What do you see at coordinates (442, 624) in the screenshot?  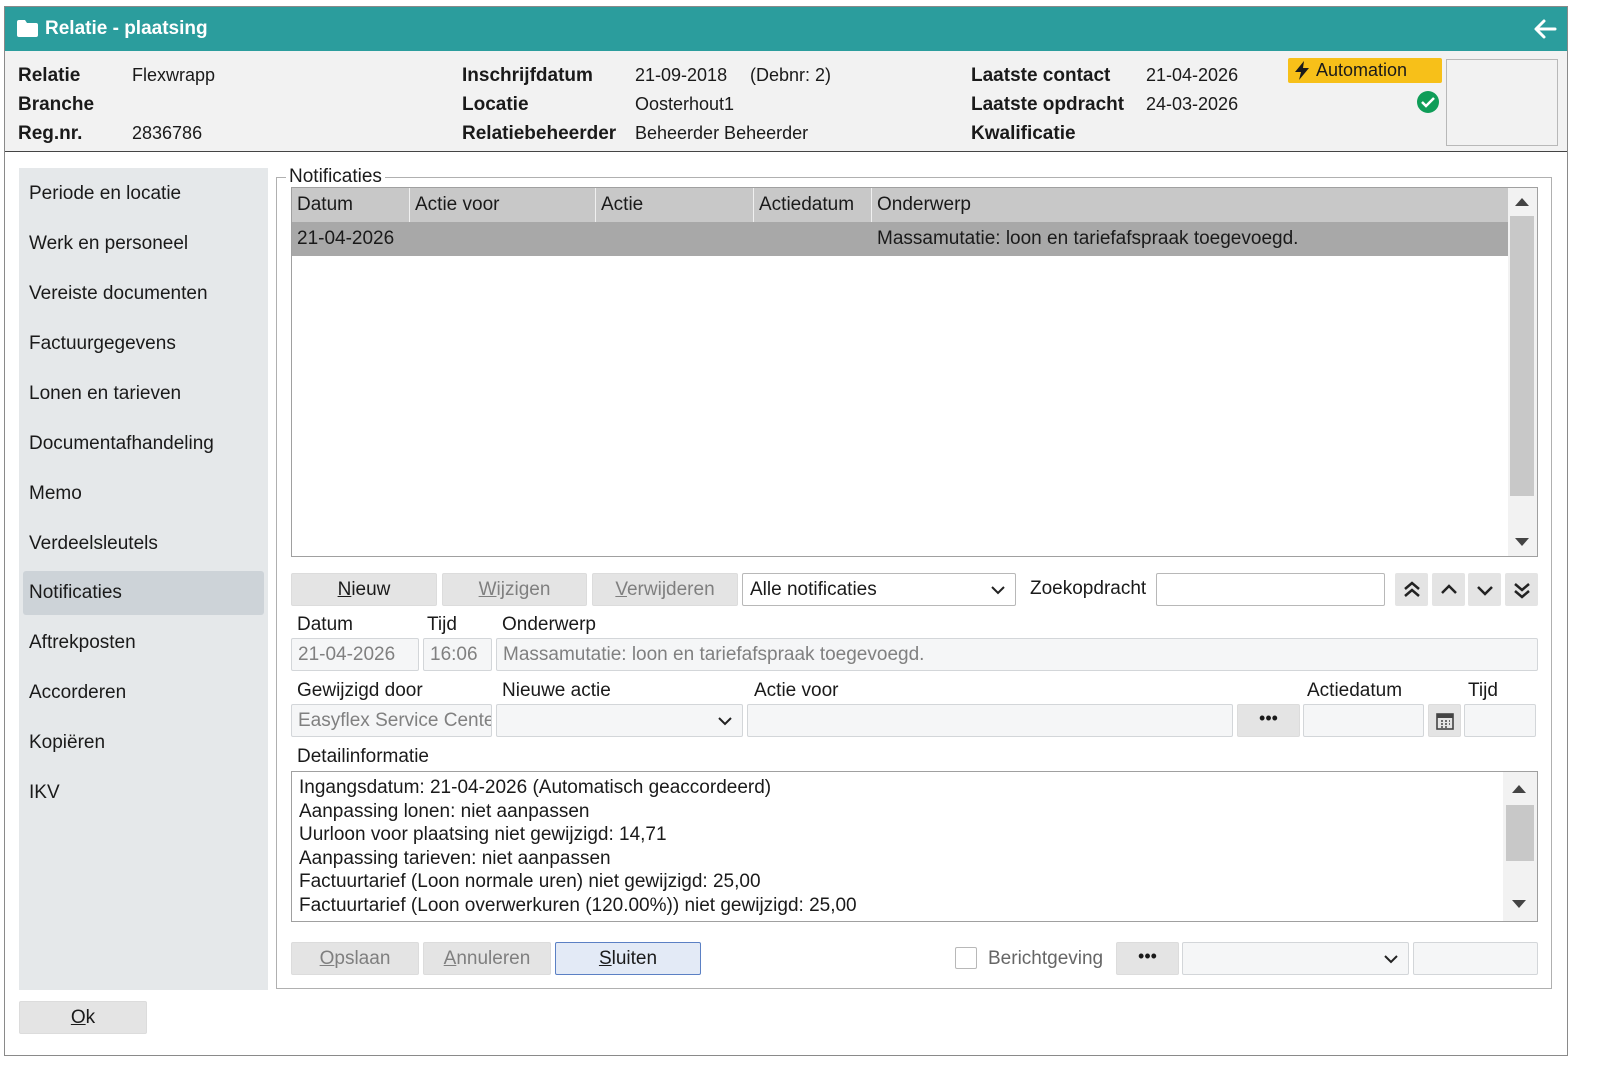 I see `tijd-label: Tijd` at bounding box center [442, 624].